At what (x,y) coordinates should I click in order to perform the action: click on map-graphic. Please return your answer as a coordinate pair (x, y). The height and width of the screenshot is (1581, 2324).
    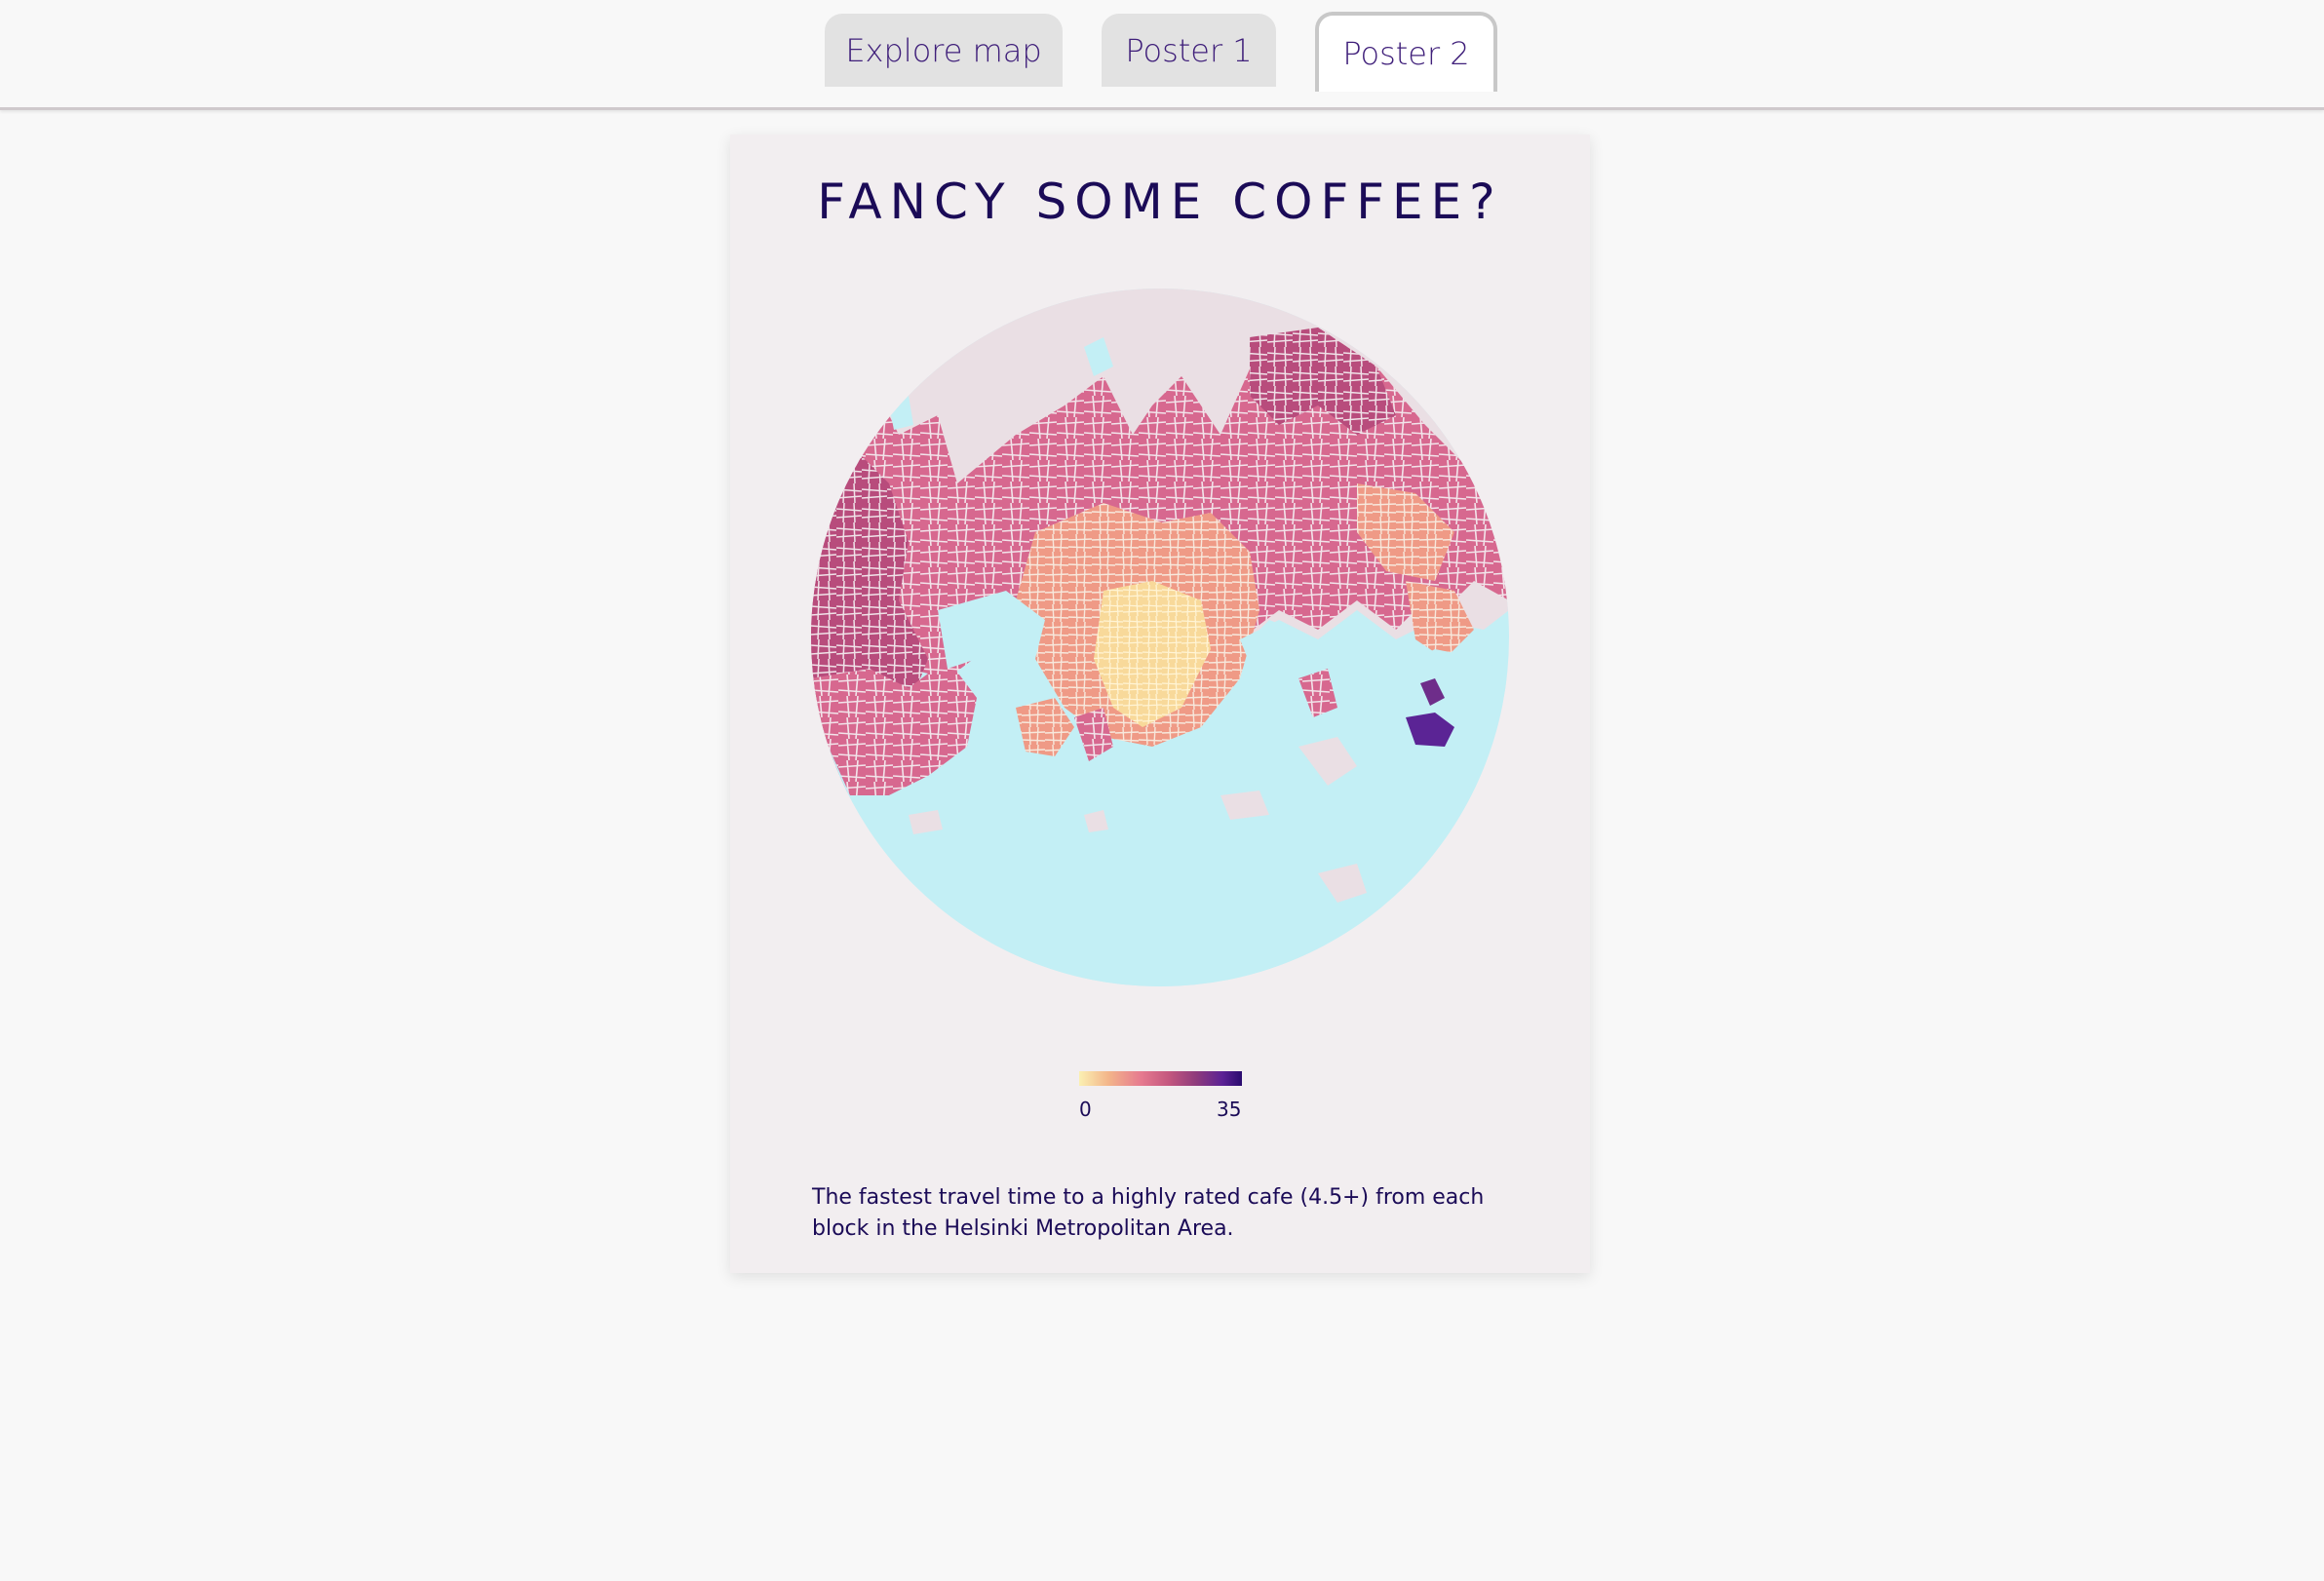
    Looking at the image, I should click on (1160, 637).